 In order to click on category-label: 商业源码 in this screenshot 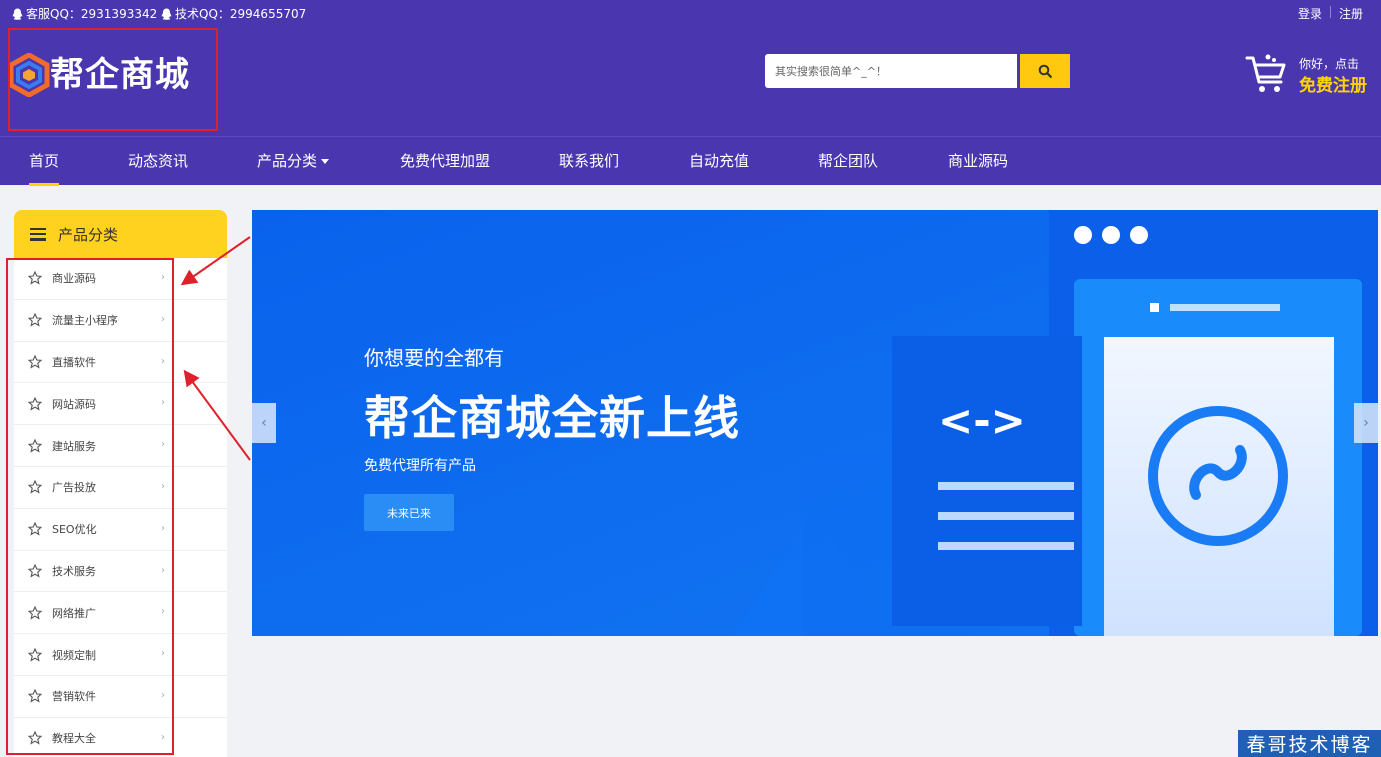, I will do `click(74, 279)`.